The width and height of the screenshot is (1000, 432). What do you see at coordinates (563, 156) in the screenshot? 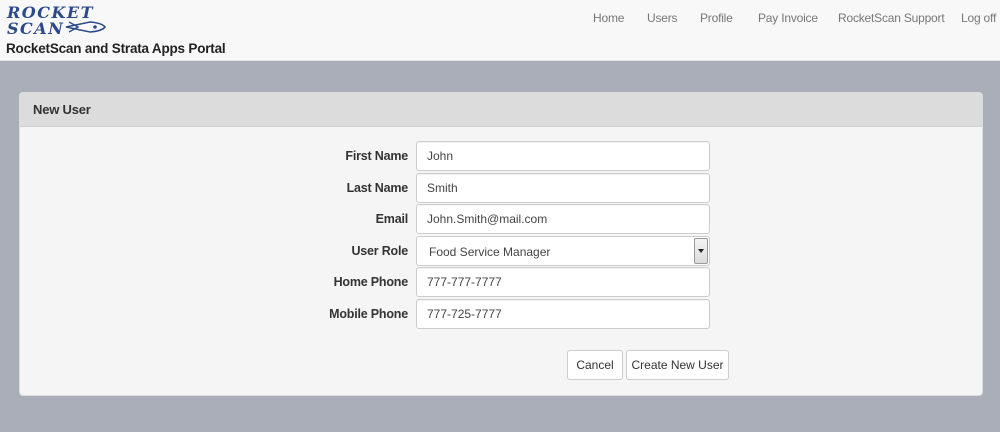
I see `first-name-input` at bounding box center [563, 156].